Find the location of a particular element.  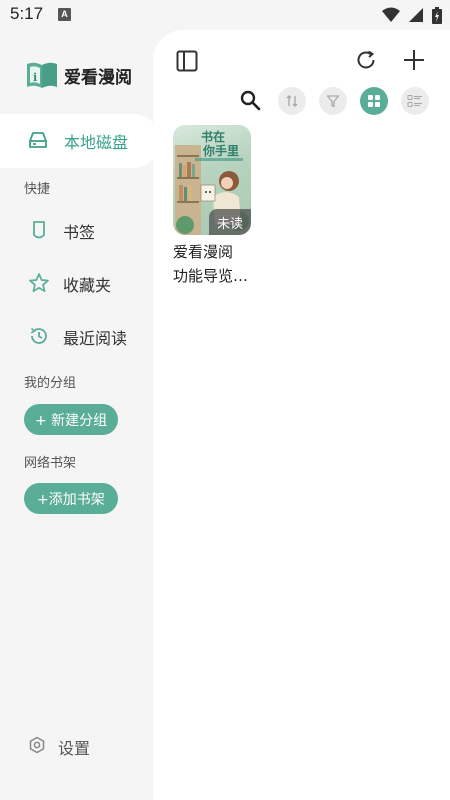

sidebar-item-label: 书签 is located at coordinates (79, 232).